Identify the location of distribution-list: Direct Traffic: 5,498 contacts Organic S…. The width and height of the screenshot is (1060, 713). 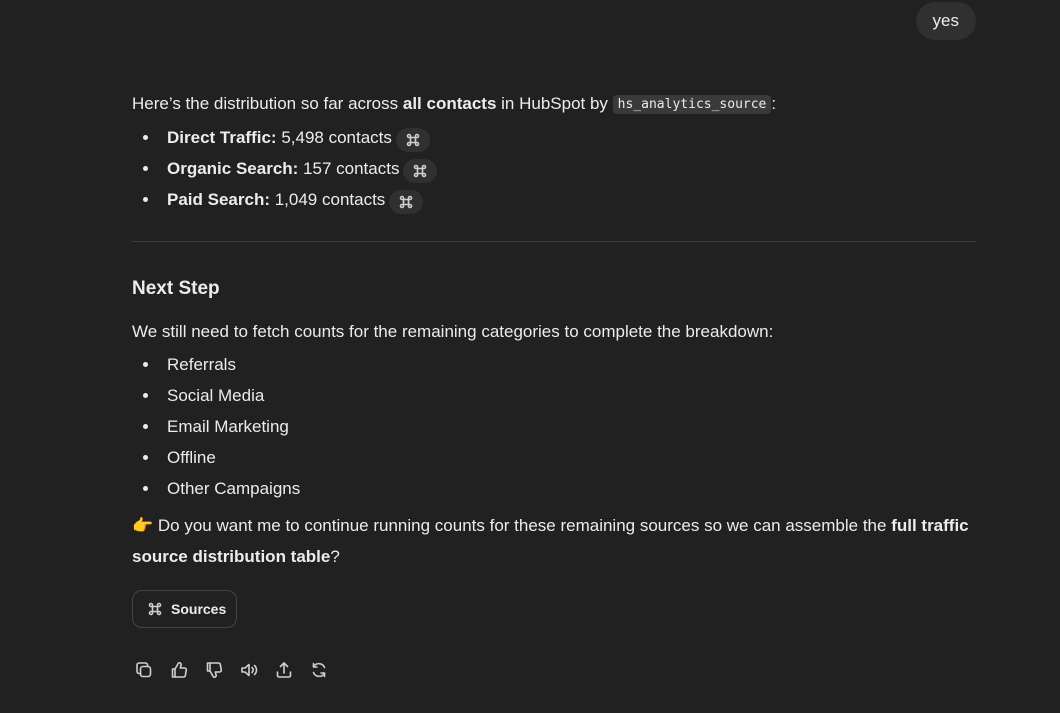
(554, 168).